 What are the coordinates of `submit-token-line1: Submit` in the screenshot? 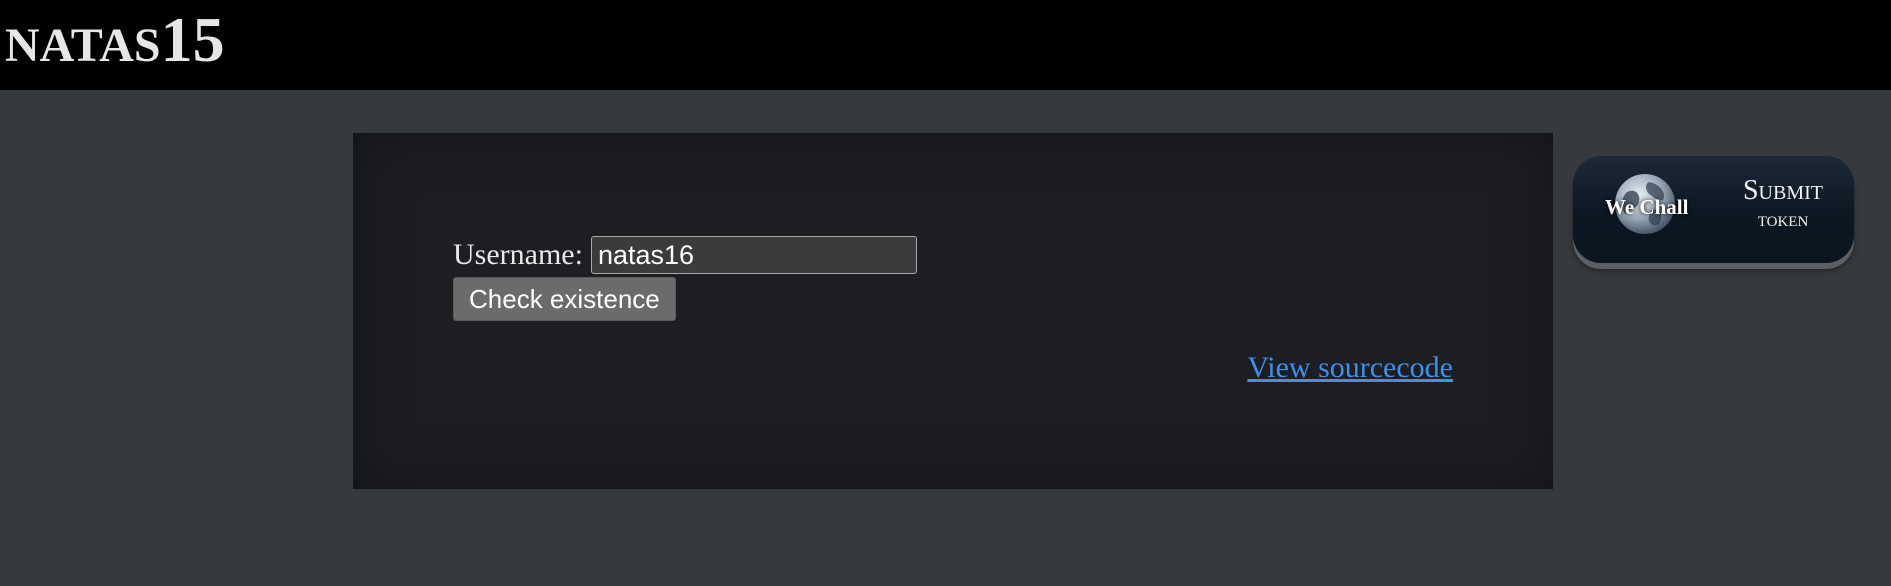 It's located at (1782, 190).